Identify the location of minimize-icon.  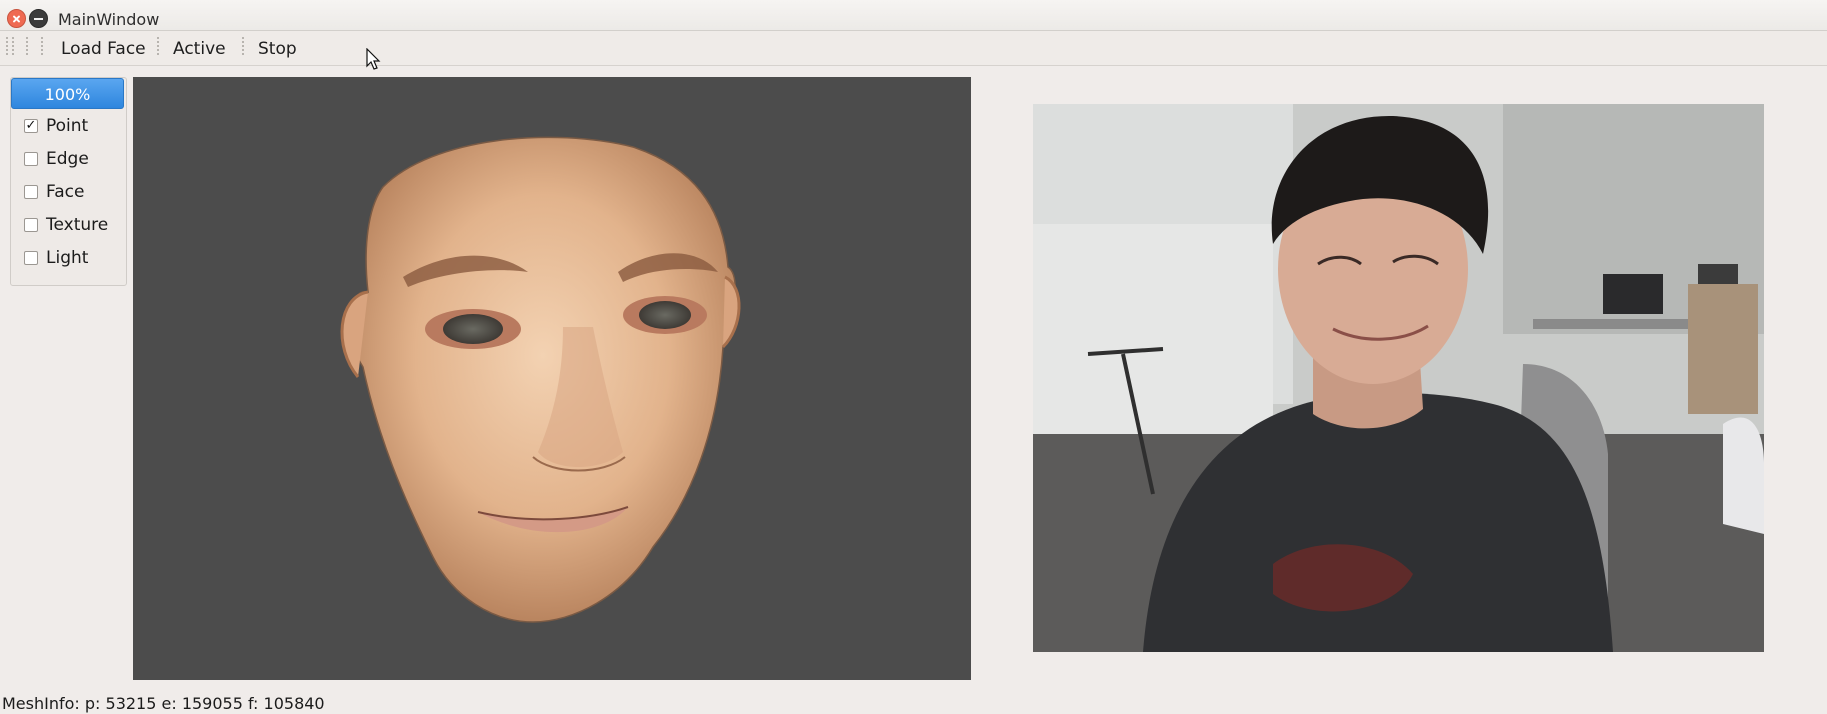
(38, 18).